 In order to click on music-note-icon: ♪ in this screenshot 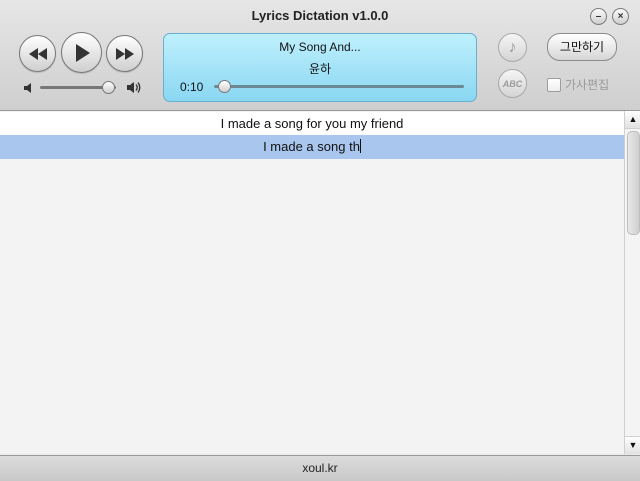, I will do `click(512, 47)`.